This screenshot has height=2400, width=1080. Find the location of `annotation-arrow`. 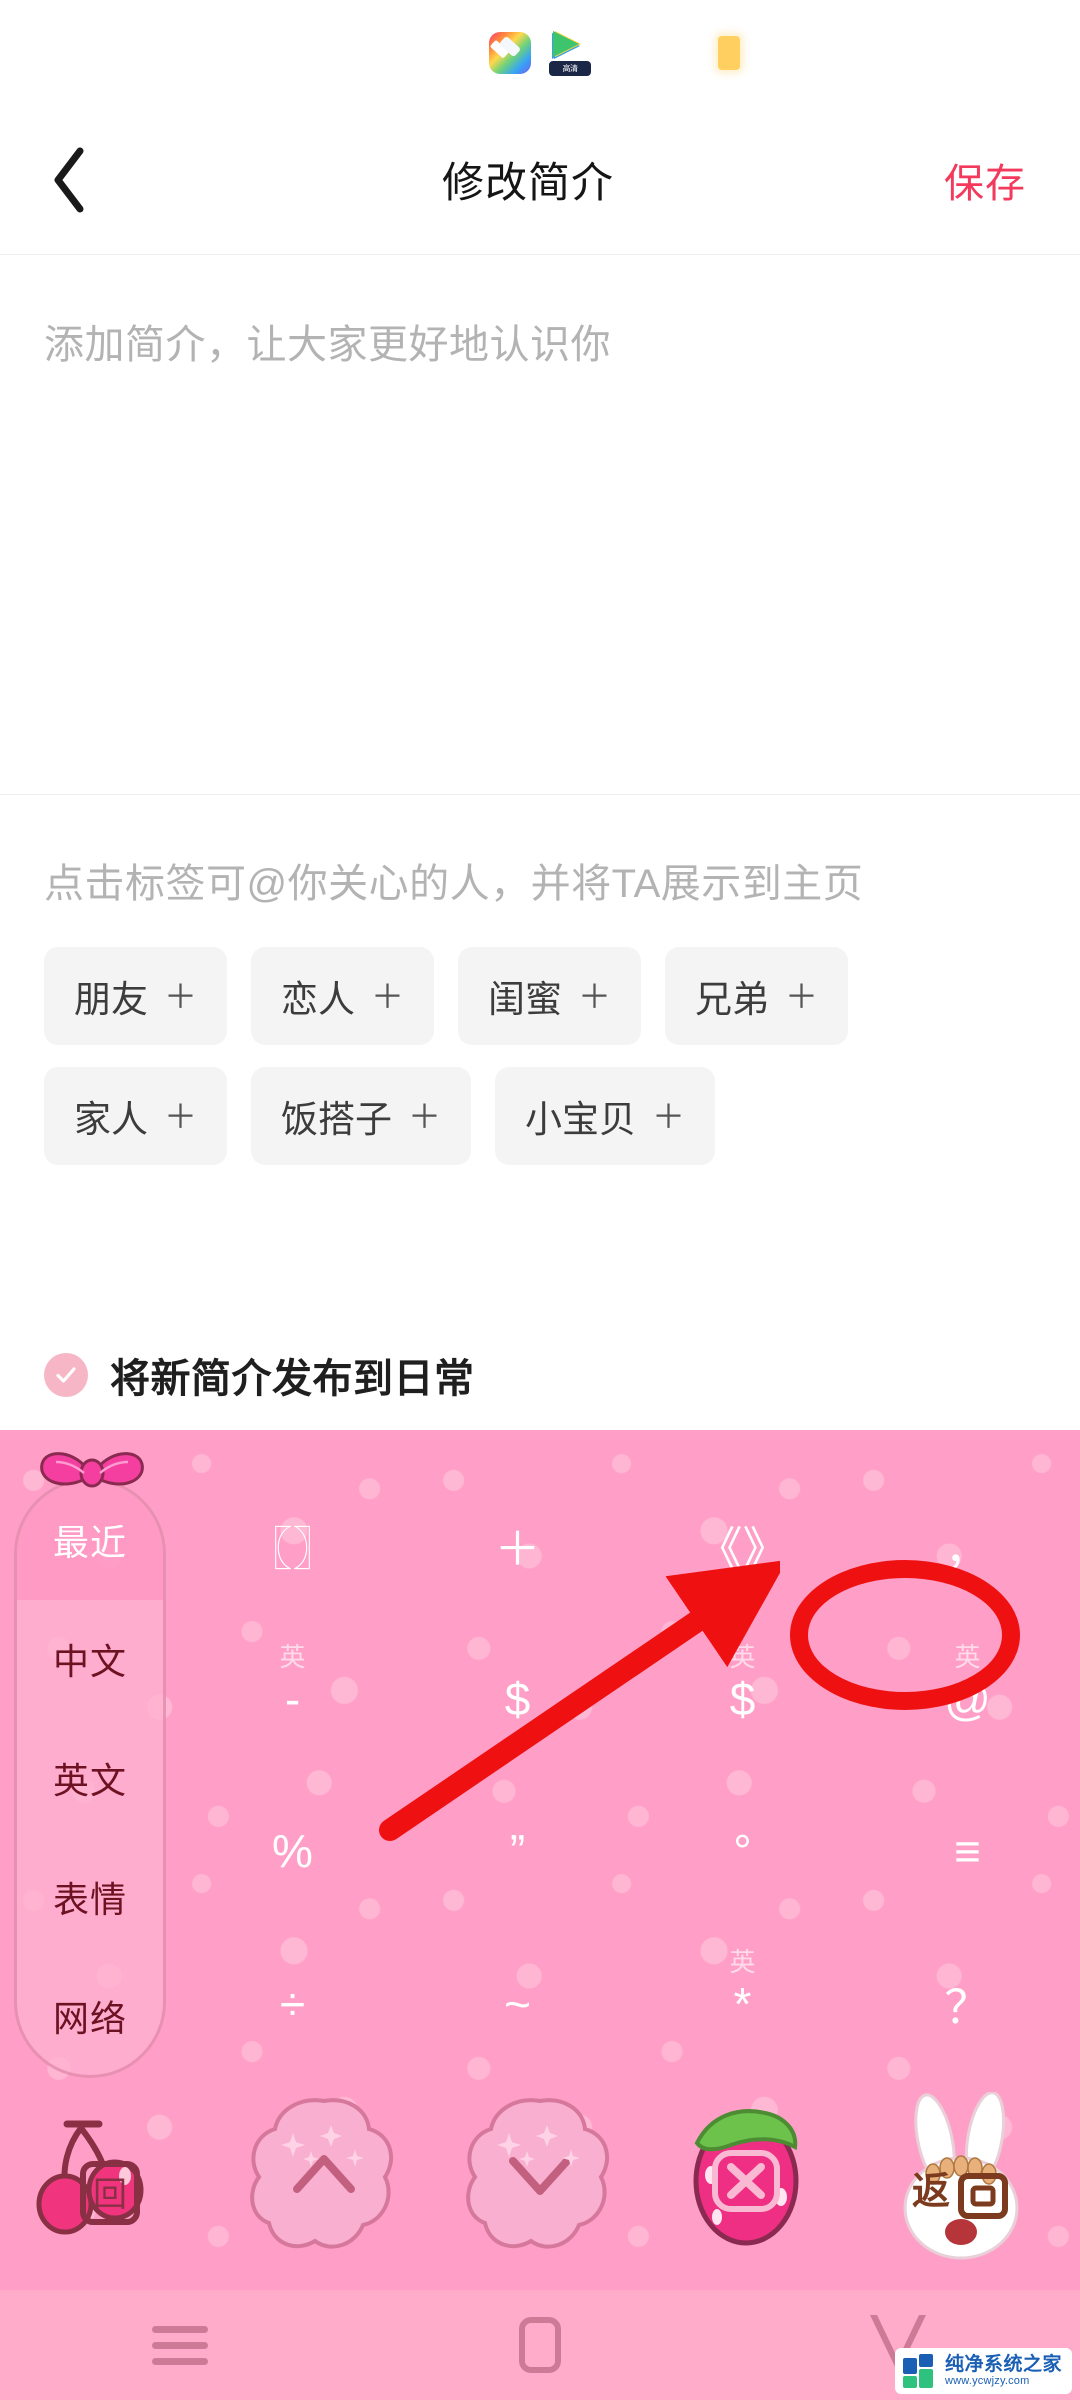

annotation-arrow is located at coordinates (579, 1700).